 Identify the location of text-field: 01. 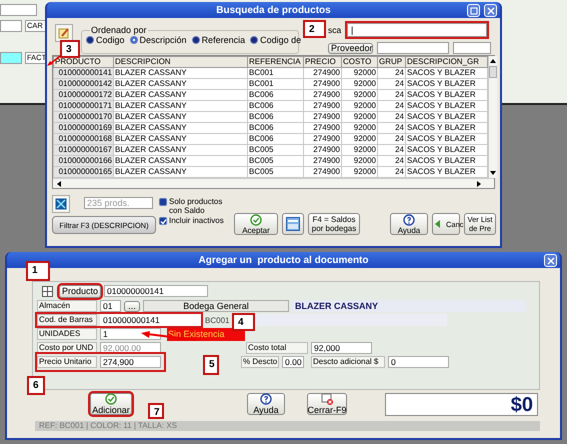
(110, 306).